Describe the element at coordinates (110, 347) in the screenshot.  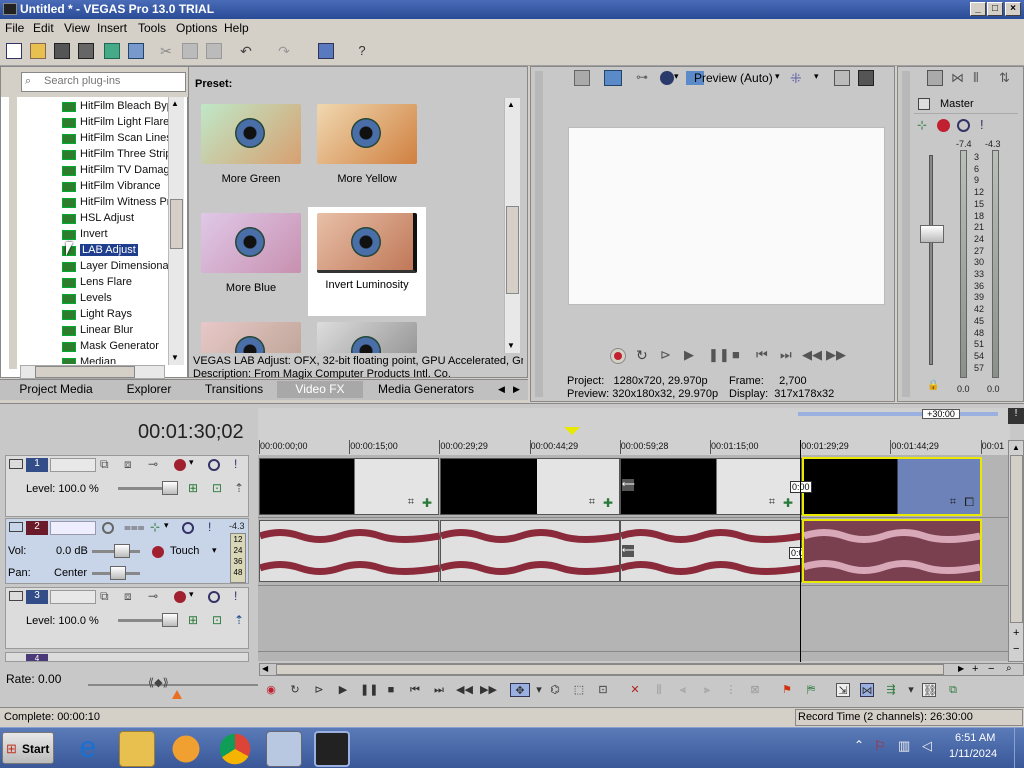
I see `plugin-tree-item: Mask Generator` at that location.